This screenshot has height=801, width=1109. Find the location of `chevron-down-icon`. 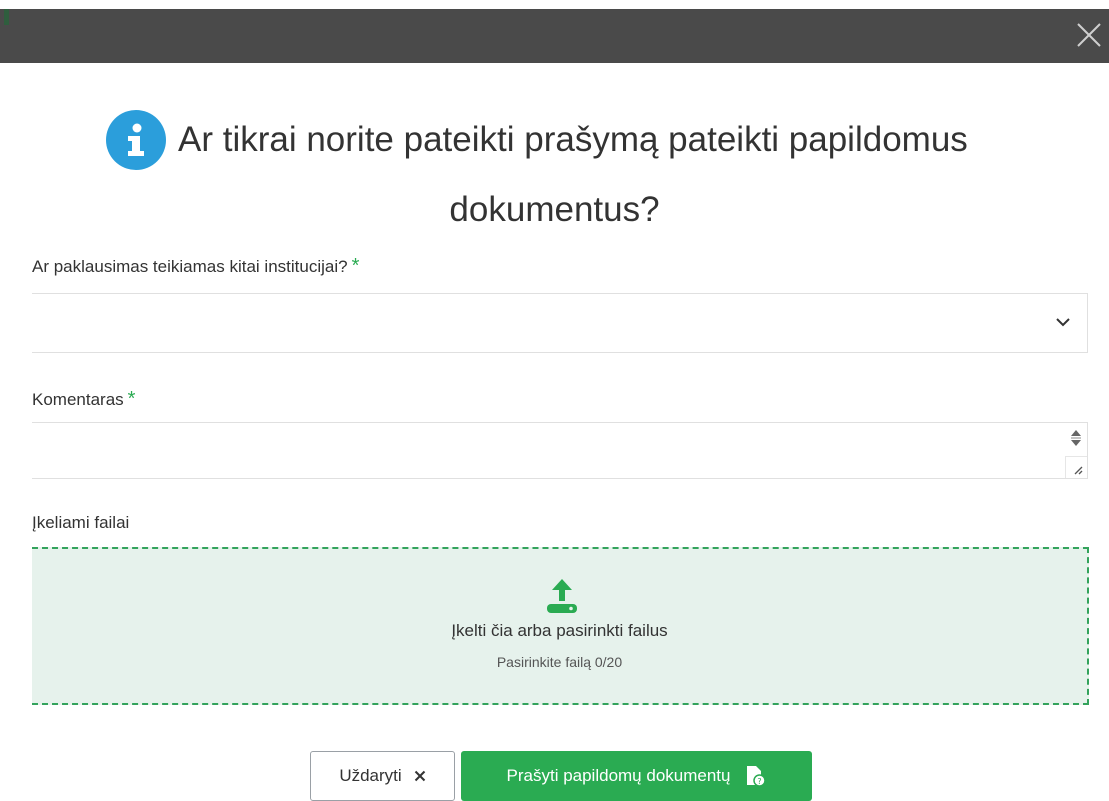

chevron-down-icon is located at coordinates (1063, 322).